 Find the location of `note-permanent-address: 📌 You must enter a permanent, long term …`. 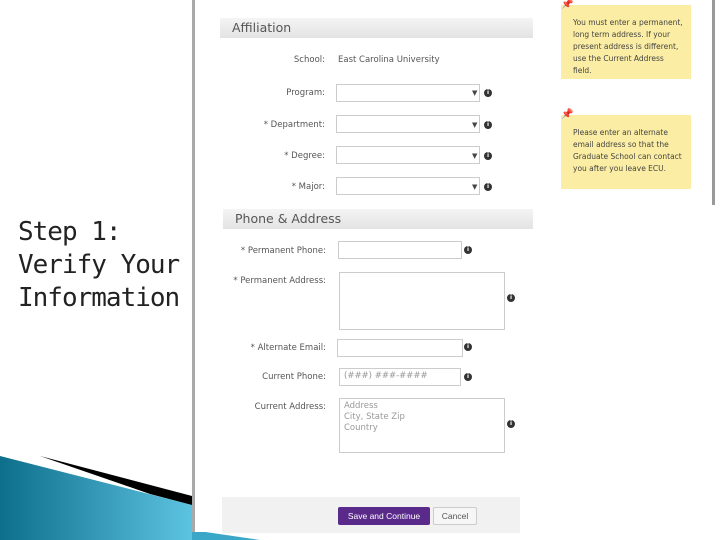

note-permanent-address: 📌 You must enter a permanent, long term … is located at coordinates (626, 39).